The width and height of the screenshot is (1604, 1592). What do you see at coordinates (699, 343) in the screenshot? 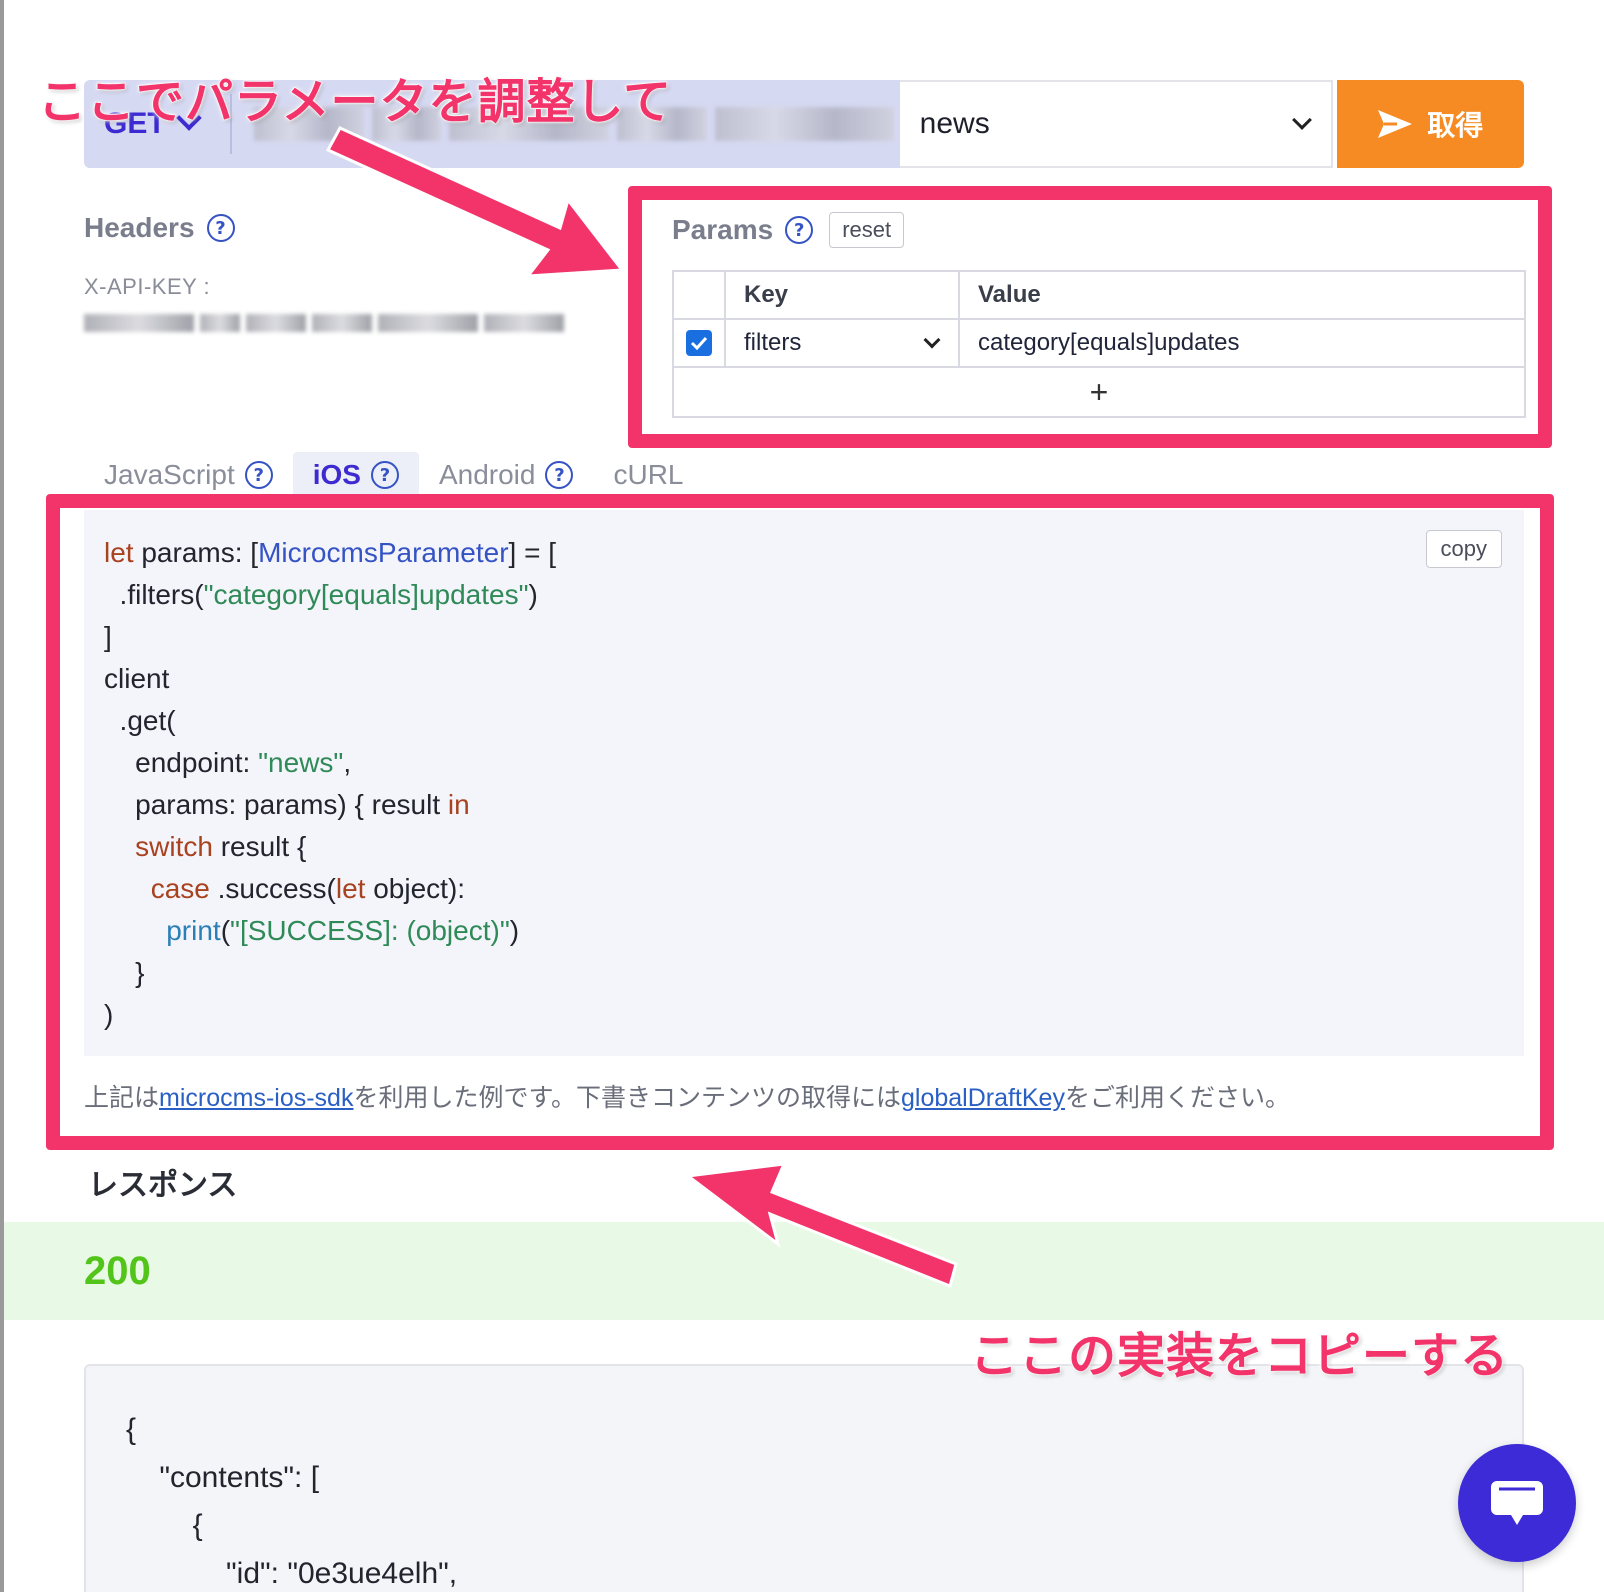
I see `checkbox-checked-icon` at bounding box center [699, 343].